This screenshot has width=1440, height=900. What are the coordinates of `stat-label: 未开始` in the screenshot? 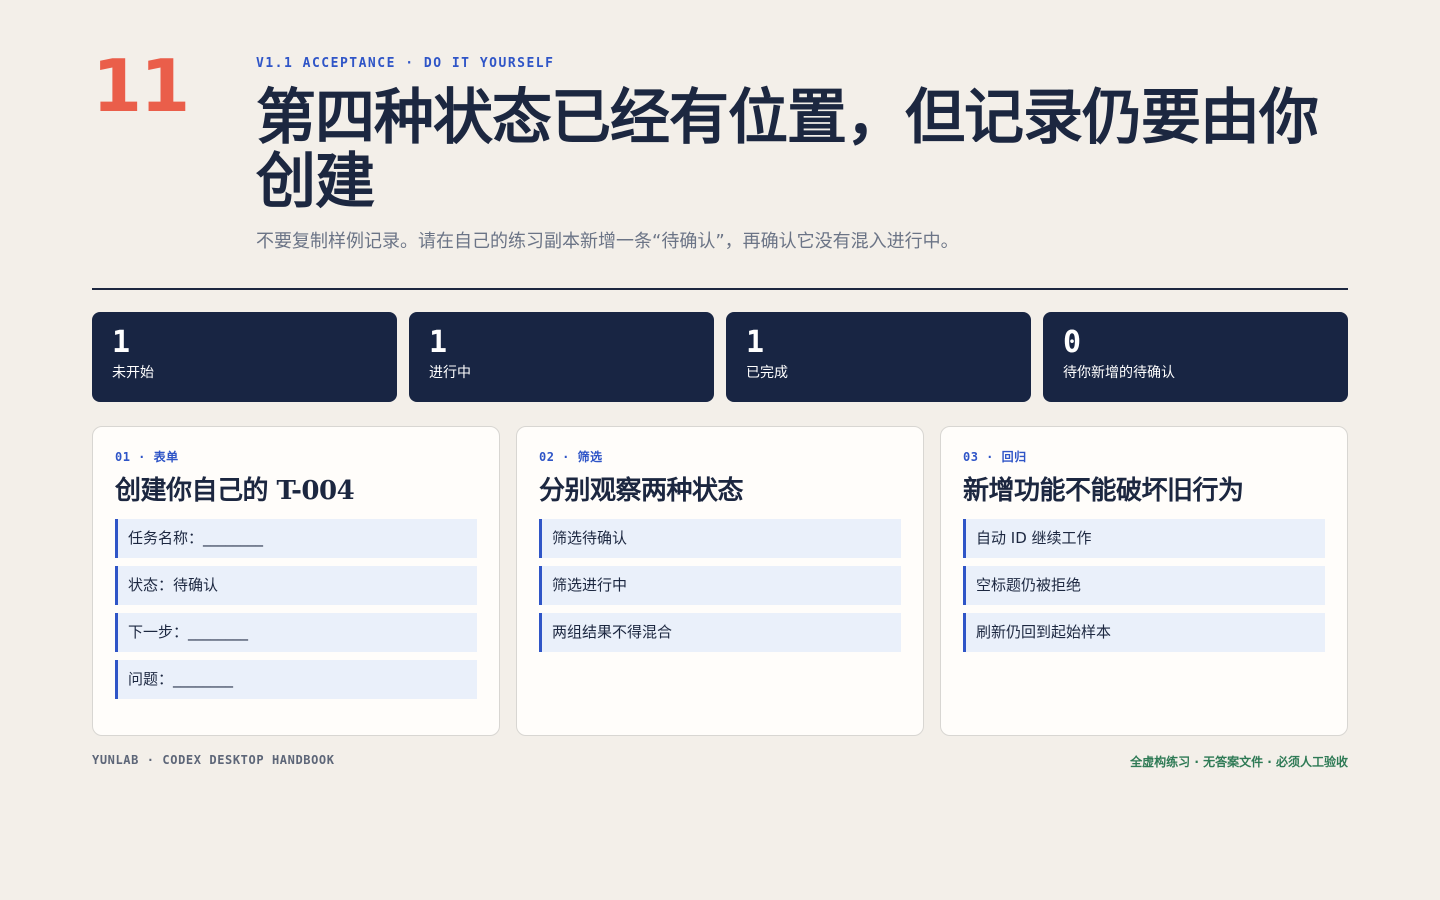 It's located at (133, 373).